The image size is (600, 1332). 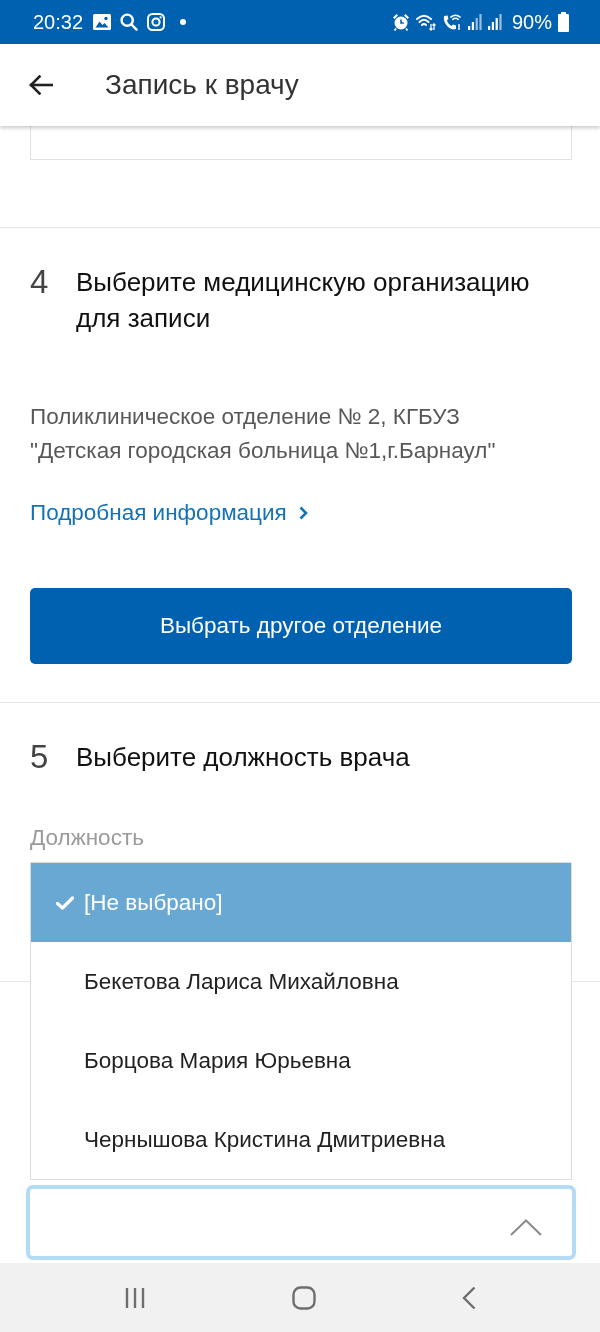 What do you see at coordinates (304, 1297) in the screenshot?
I see `home-icon` at bounding box center [304, 1297].